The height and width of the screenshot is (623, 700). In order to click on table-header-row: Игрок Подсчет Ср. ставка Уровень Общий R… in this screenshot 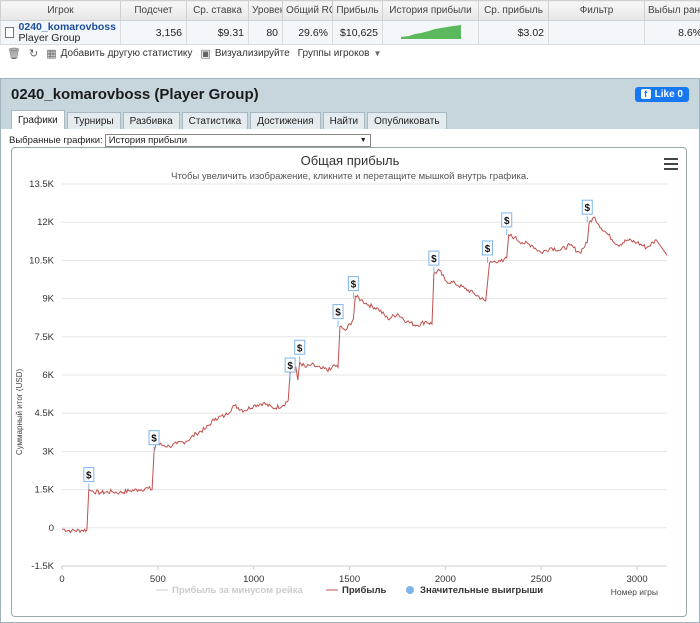, I will do `click(350, 10)`.